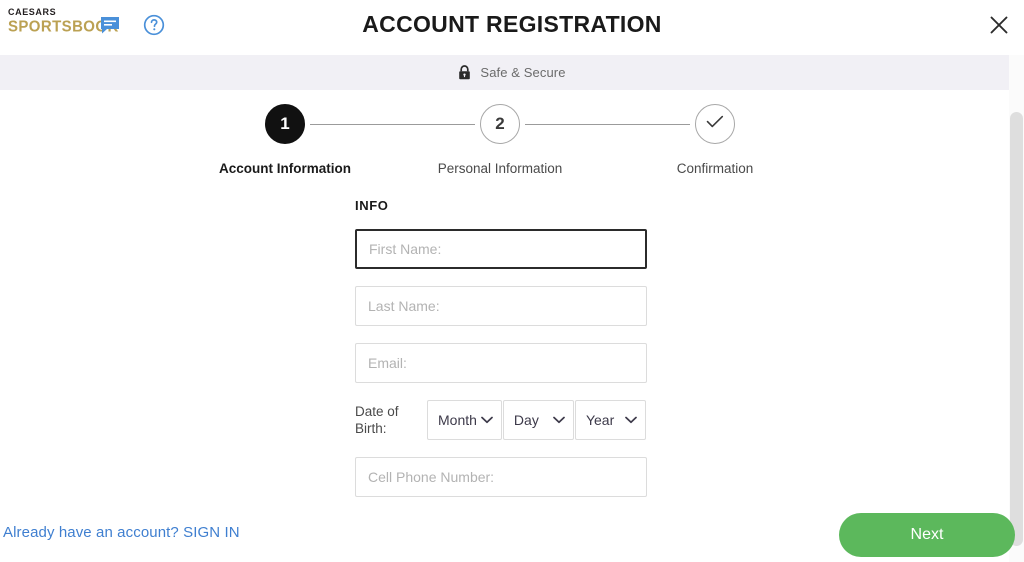 The height and width of the screenshot is (562, 1024). Describe the element at coordinates (464, 72) in the screenshot. I see `lock-icon` at that location.